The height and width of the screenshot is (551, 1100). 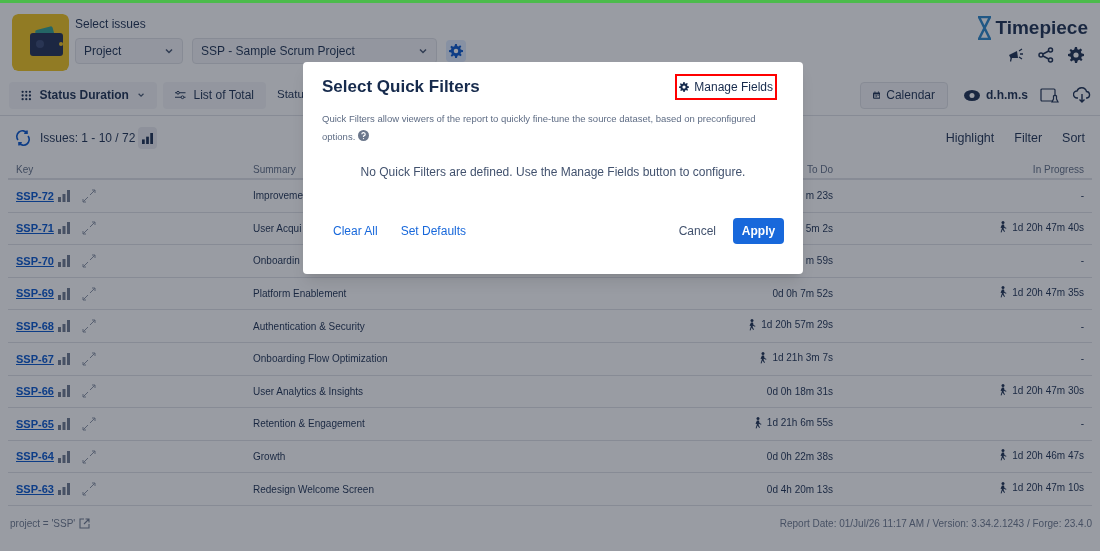 I want to click on chart-toggle-button, so click(x=148, y=138).